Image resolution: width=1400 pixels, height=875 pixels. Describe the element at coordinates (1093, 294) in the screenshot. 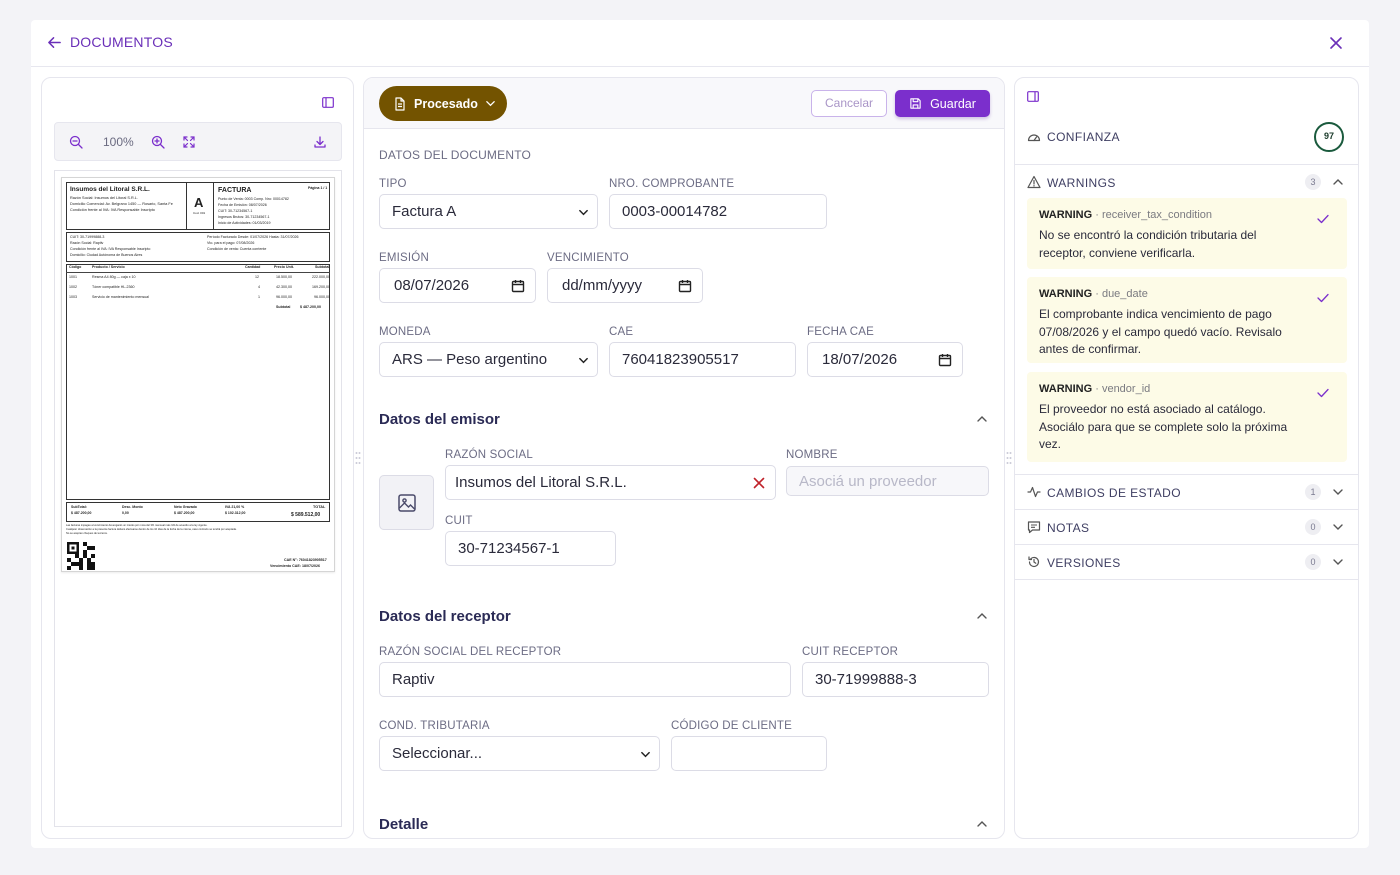

I see `warning-header: WARNING · due_date` at that location.